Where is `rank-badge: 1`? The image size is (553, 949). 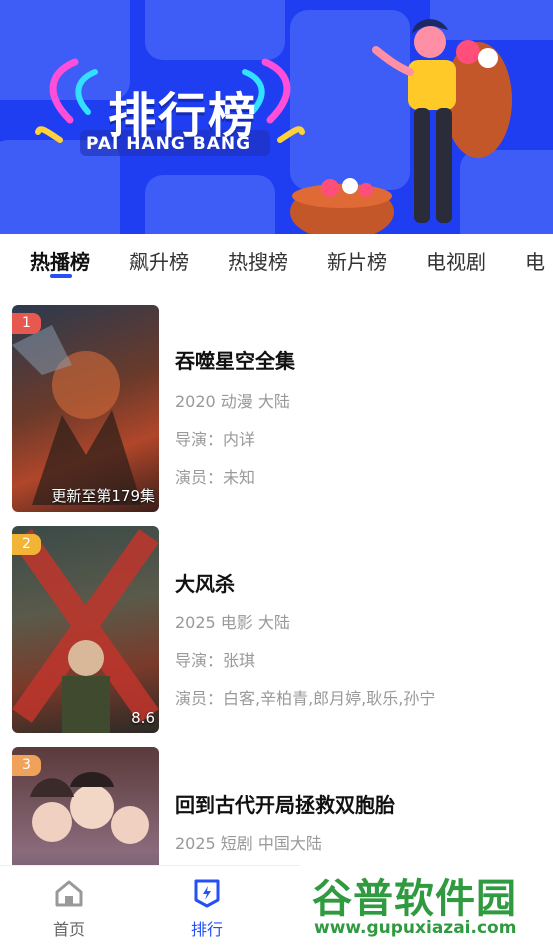 rank-badge: 1 is located at coordinates (26, 323).